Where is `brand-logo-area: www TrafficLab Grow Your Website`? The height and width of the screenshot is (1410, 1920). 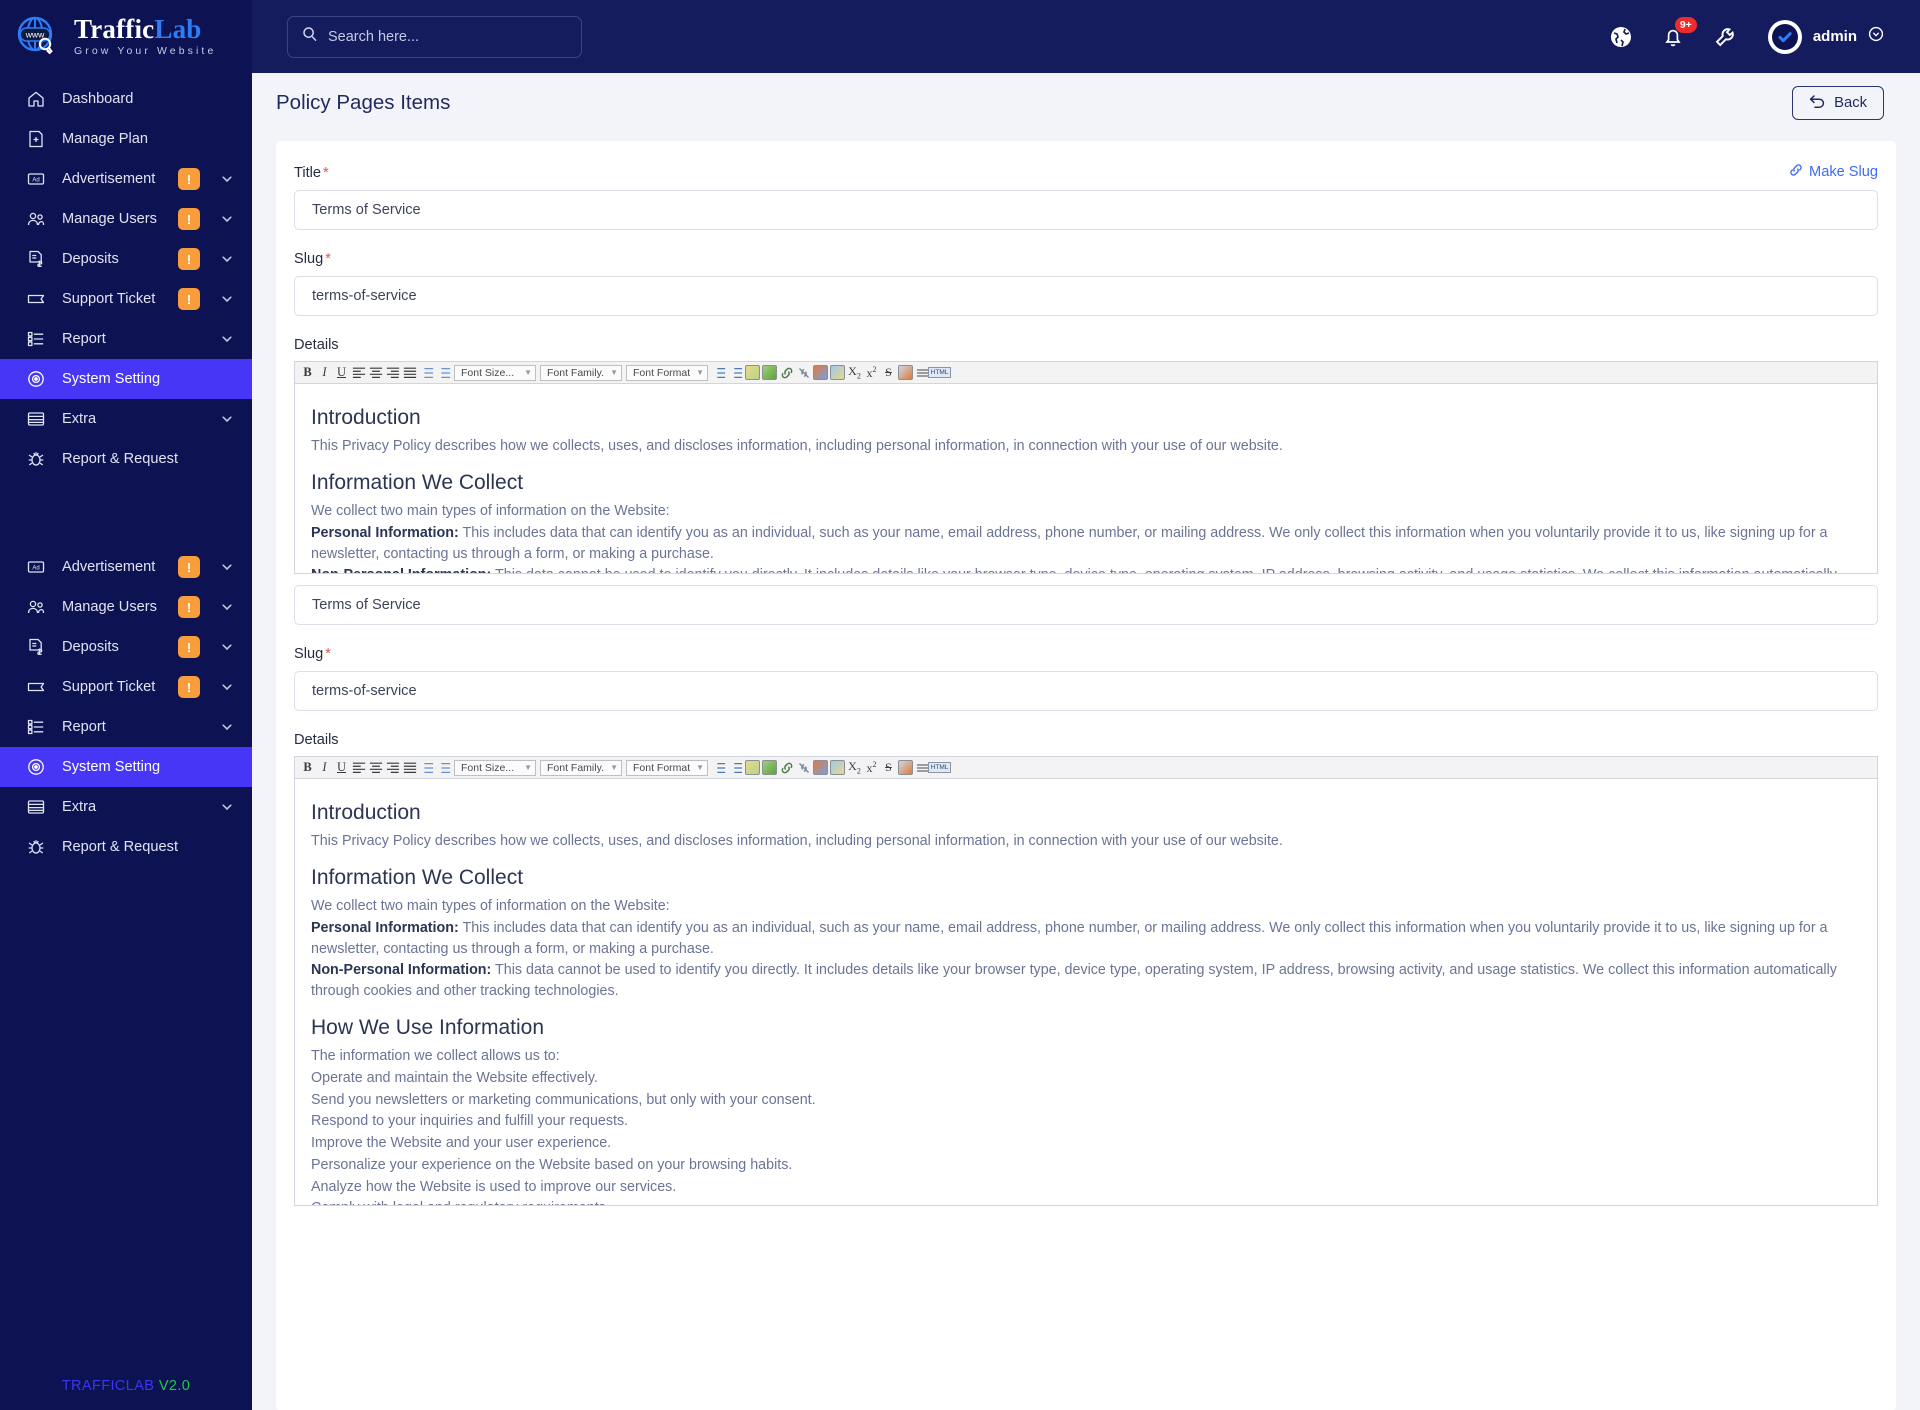 brand-logo-area: www TrafficLab Grow Your Website is located at coordinates (126, 36).